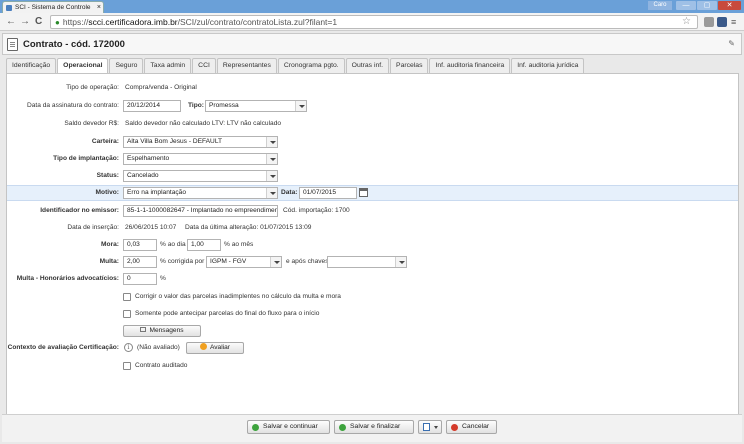 The height and width of the screenshot is (444, 744). What do you see at coordinates (476, 426) in the screenshot?
I see `cancelar-label: Cancelar` at bounding box center [476, 426].